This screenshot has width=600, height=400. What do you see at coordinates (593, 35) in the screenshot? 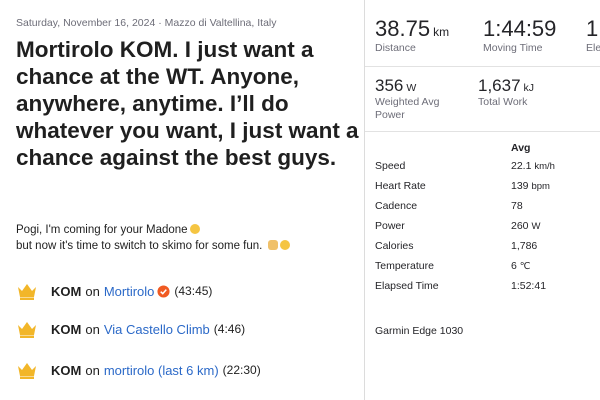
I see `stat-elevation: 1 Ele` at bounding box center [593, 35].